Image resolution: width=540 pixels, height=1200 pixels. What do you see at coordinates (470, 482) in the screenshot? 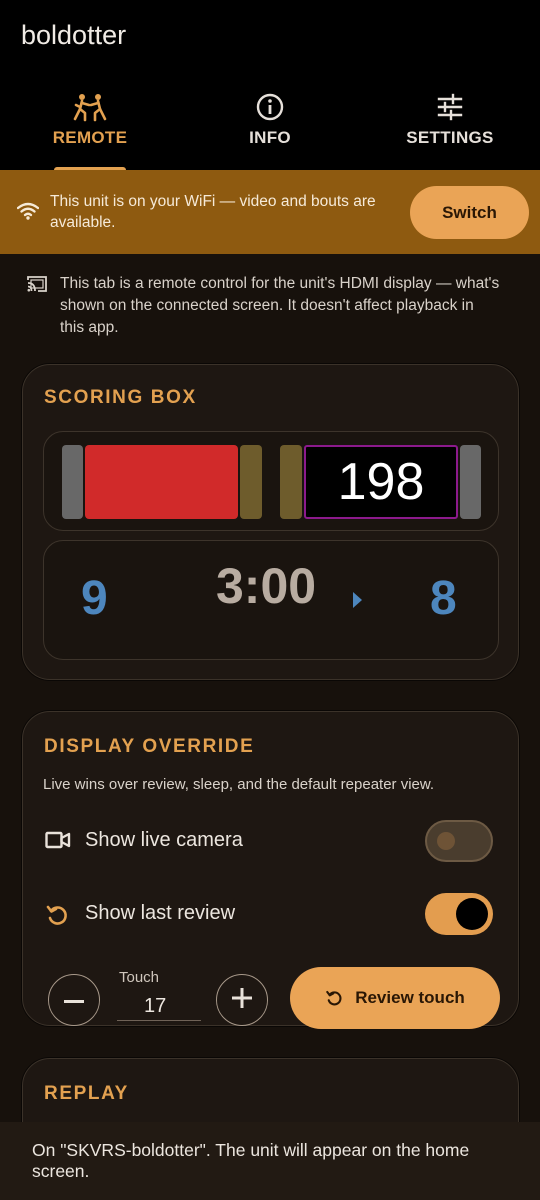
I see `right-white-light` at bounding box center [470, 482].